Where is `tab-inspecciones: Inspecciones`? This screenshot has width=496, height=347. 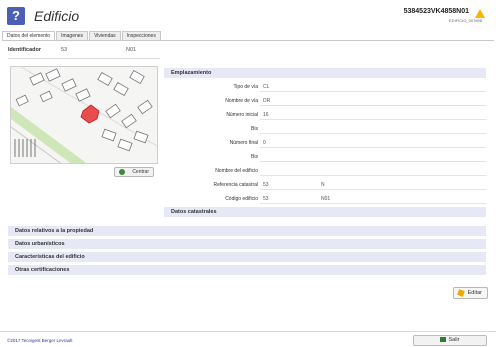
tab-inspecciones: Inspecciones is located at coordinates (141, 35).